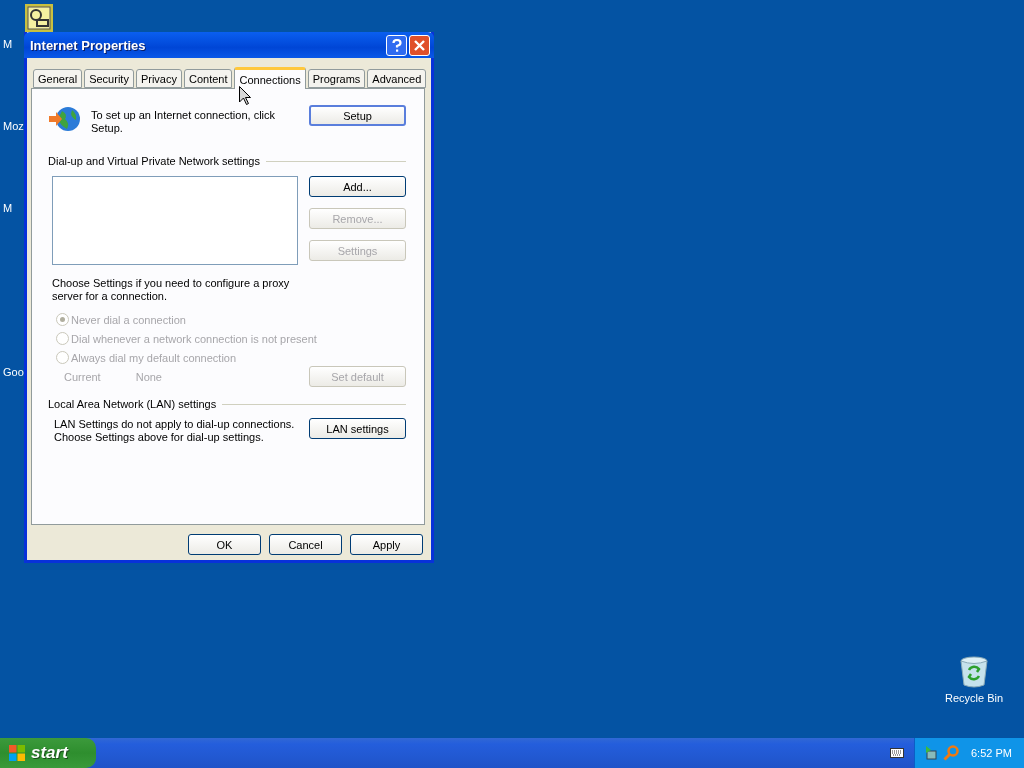 This screenshot has height=768, width=1024. Describe the element at coordinates (64, 119) in the screenshot. I see `globe-icon` at that location.